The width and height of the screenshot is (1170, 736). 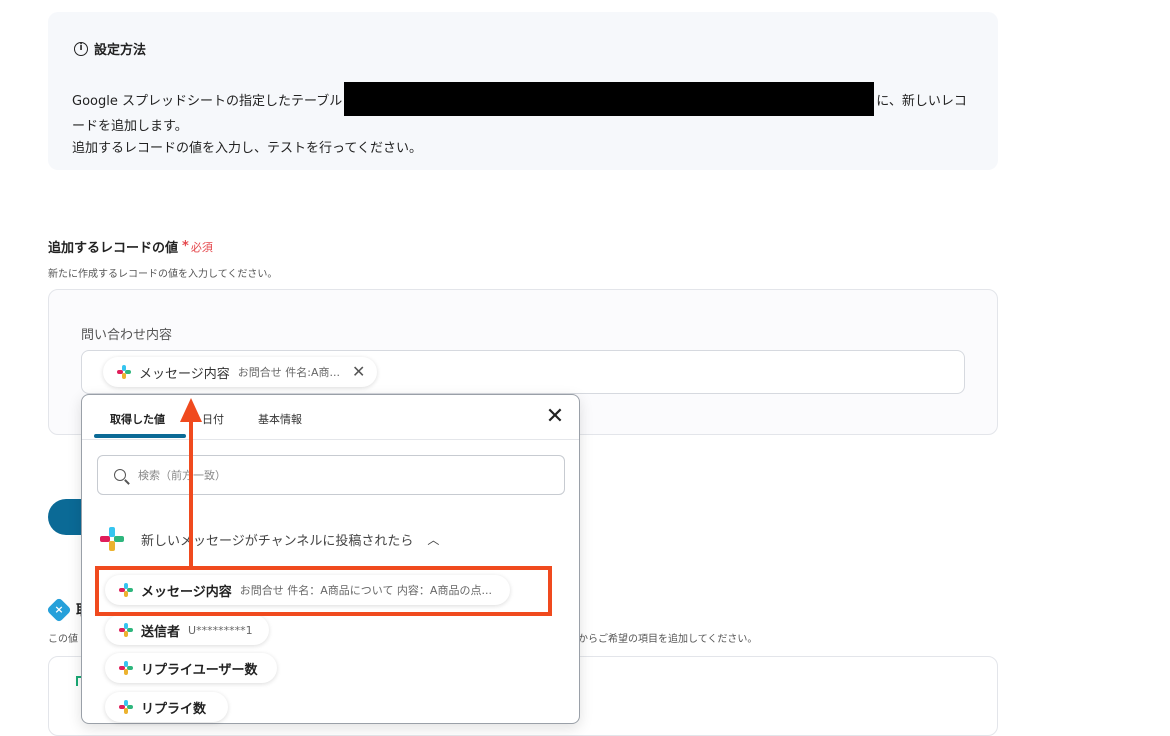 I want to click on selected-value-chip: メッセージ内容 お問合せ 件名:A商... ✕, so click(x=240, y=372).